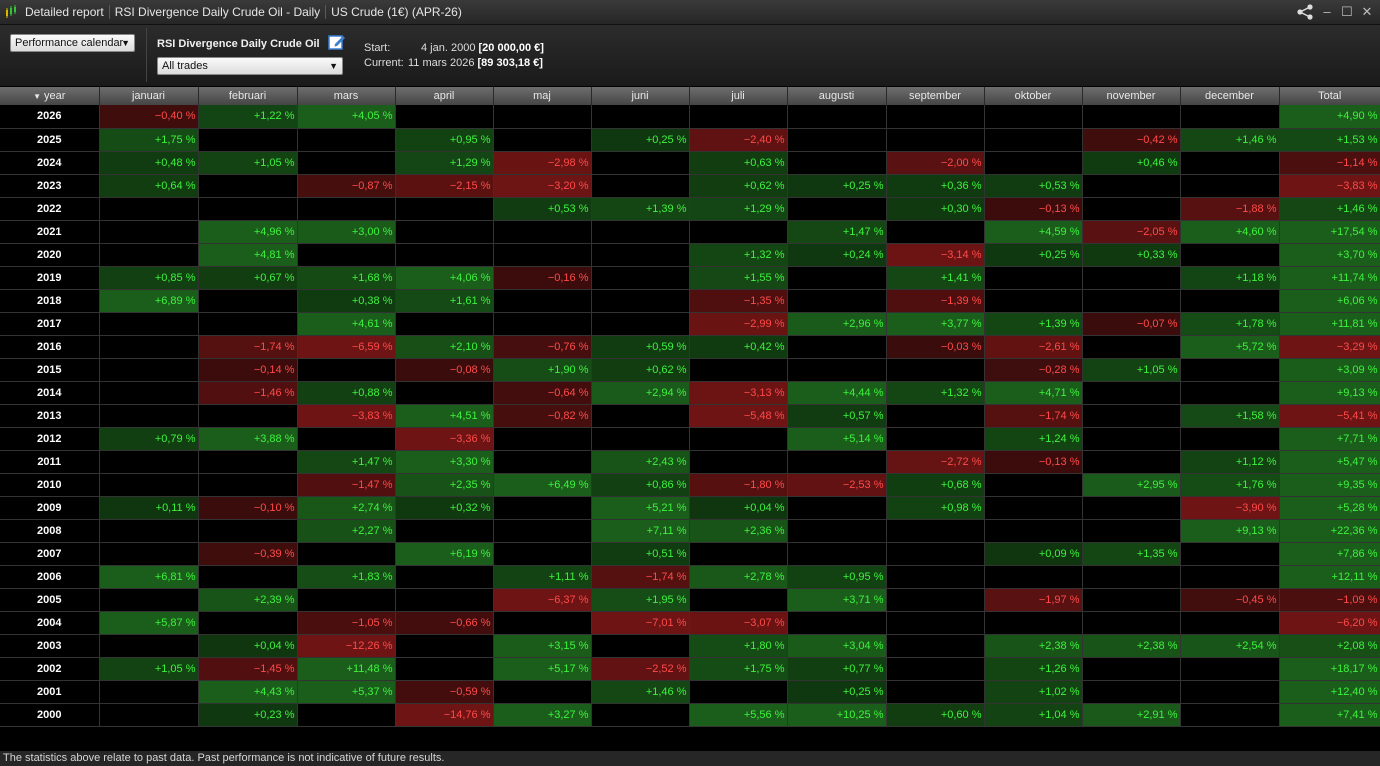 The width and height of the screenshot is (1380, 766). Describe the element at coordinates (1367, 12) in the screenshot. I see `close-icon: ✕` at that location.